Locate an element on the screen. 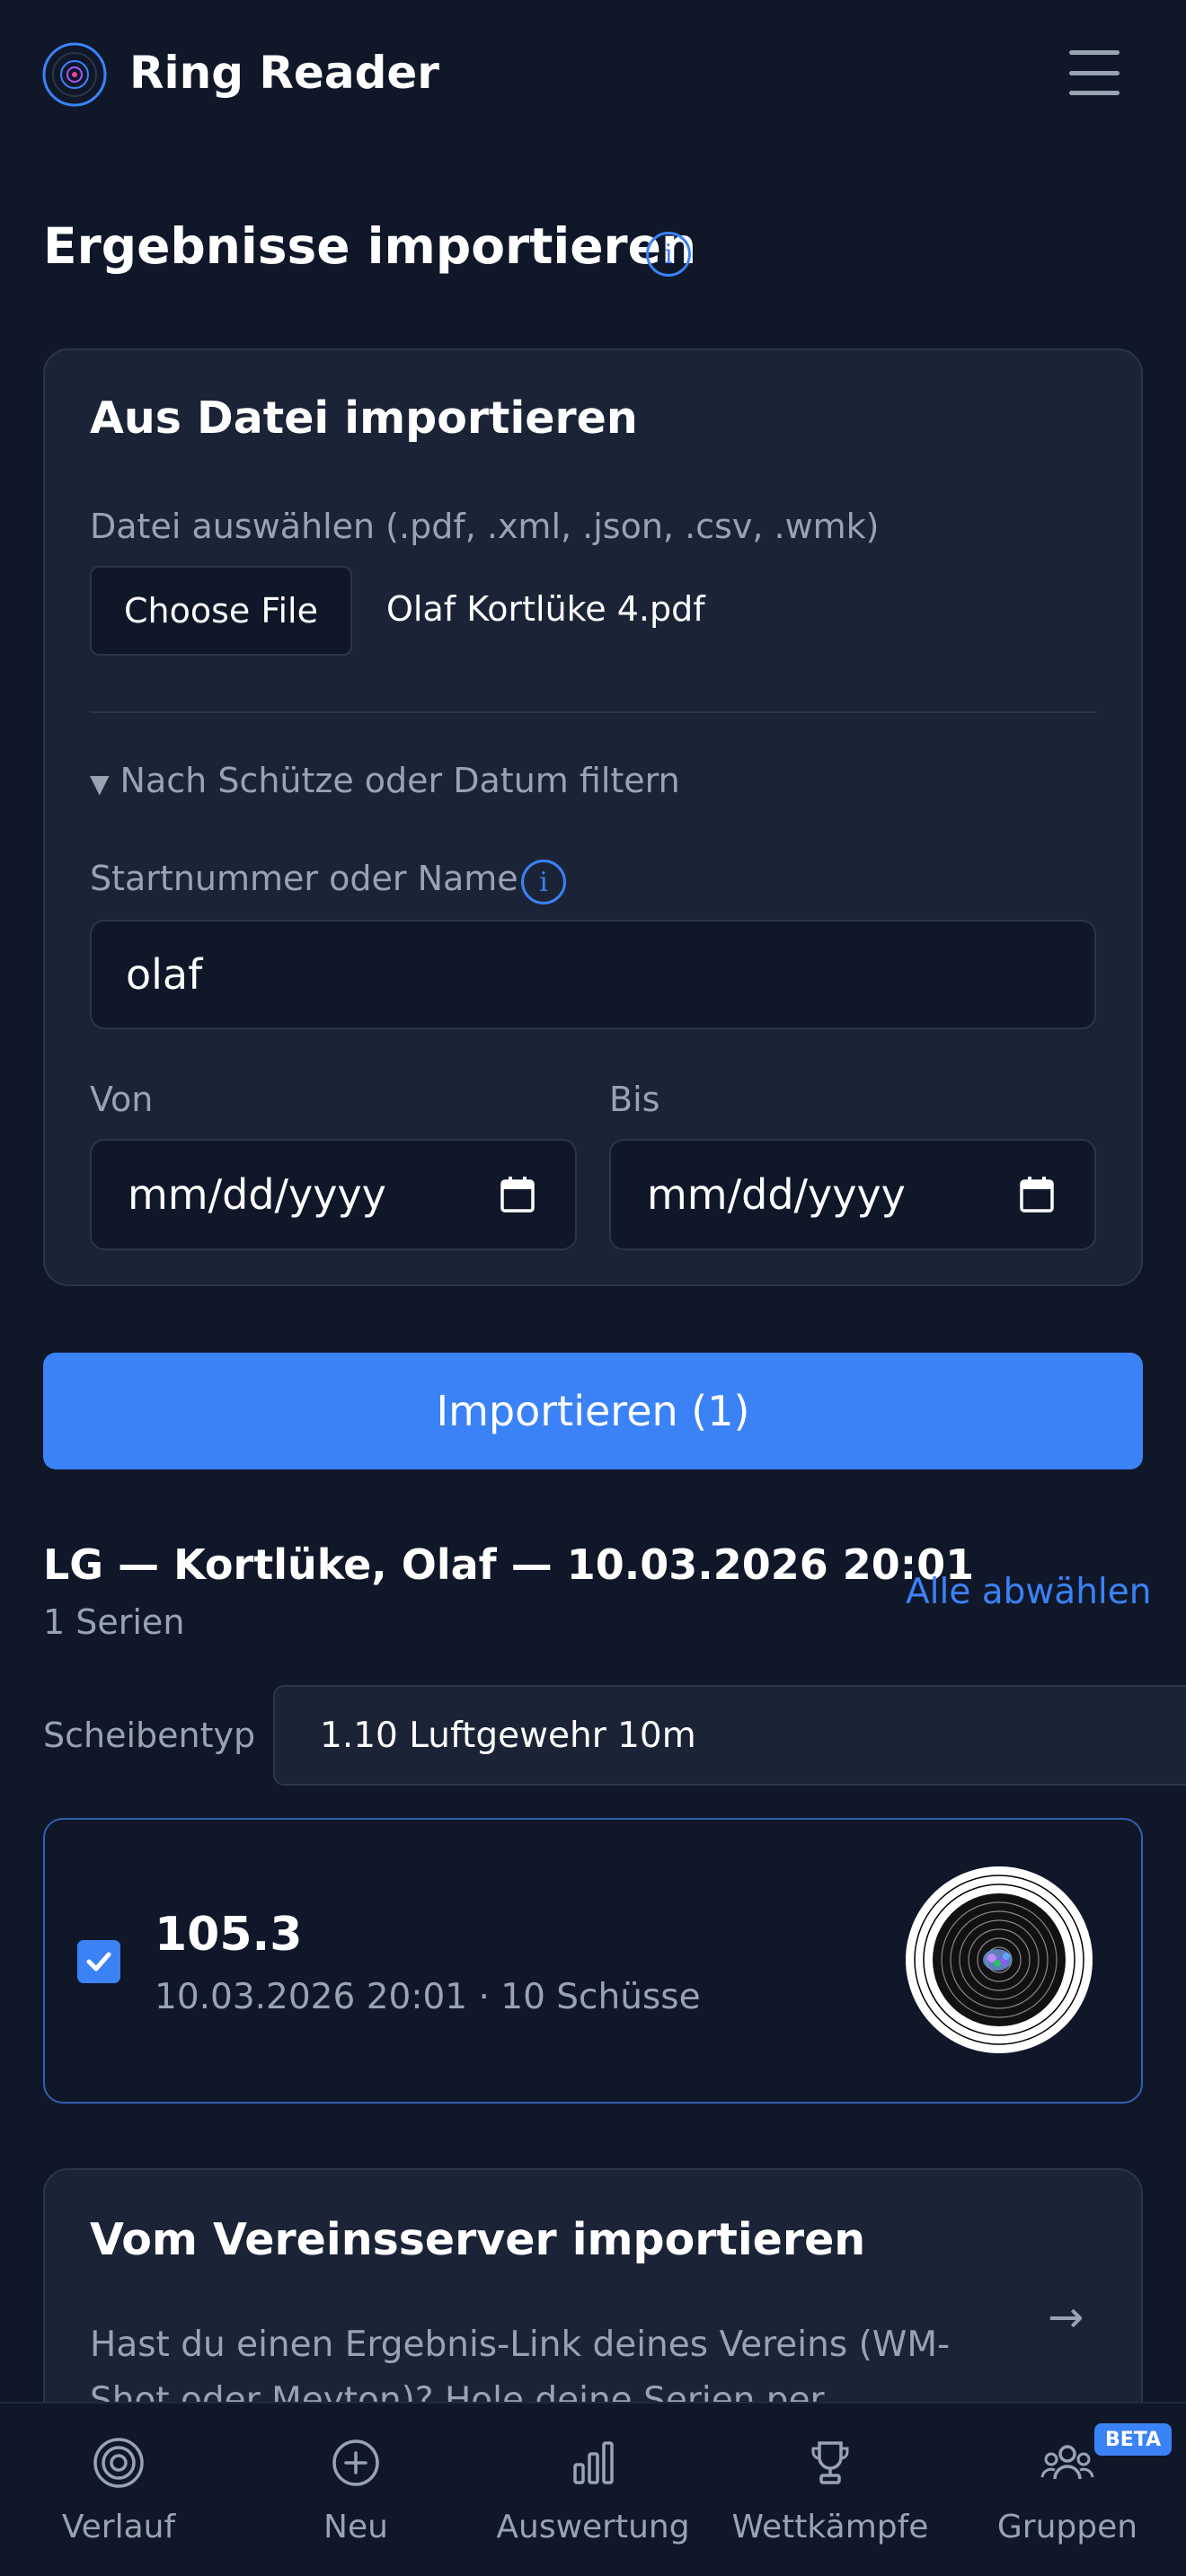 Image resolution: width=1186 pixels, height=2576 pixels. nav-label: Neu is located at coordinates (355, 2527).